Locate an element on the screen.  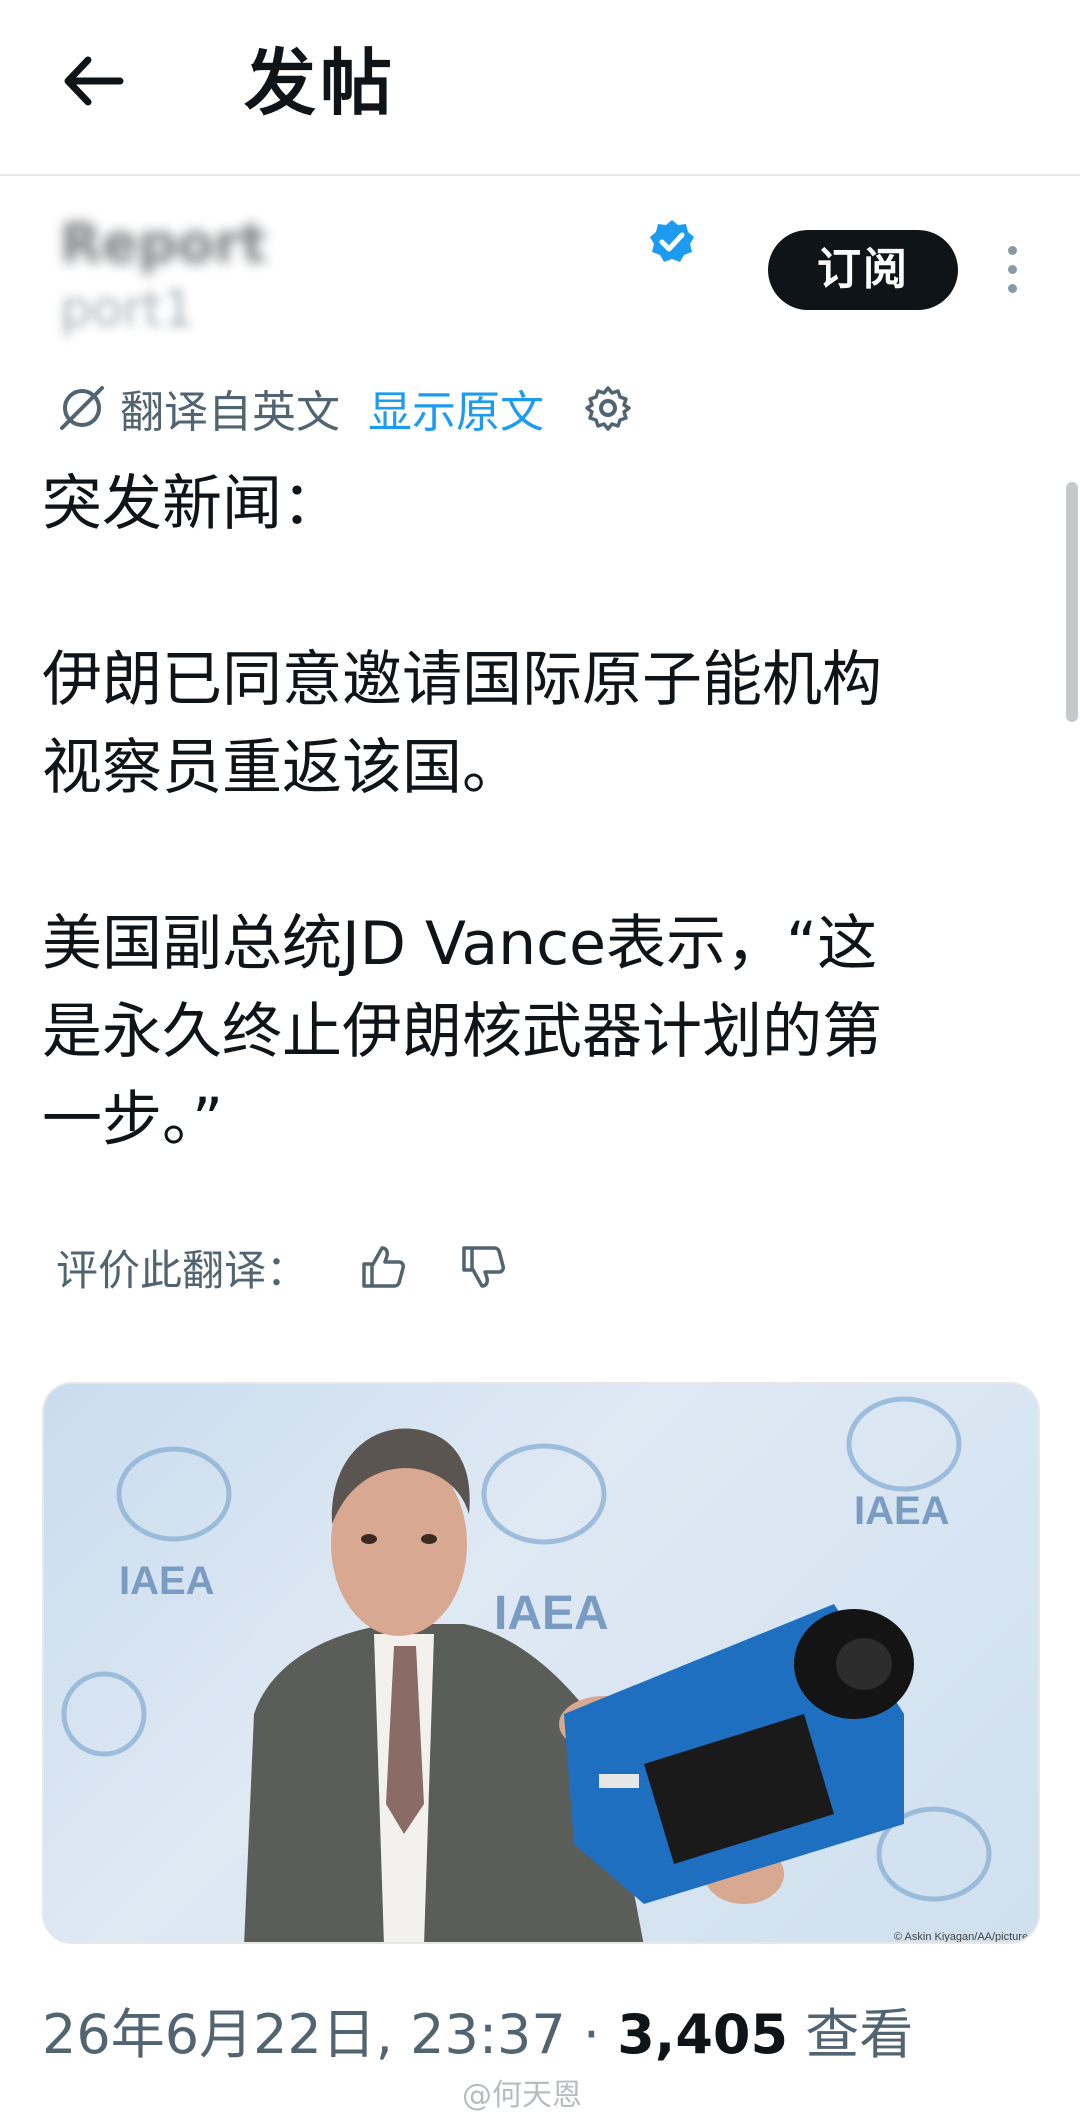
verified-badge-icon is located at coordinates (672, 241).